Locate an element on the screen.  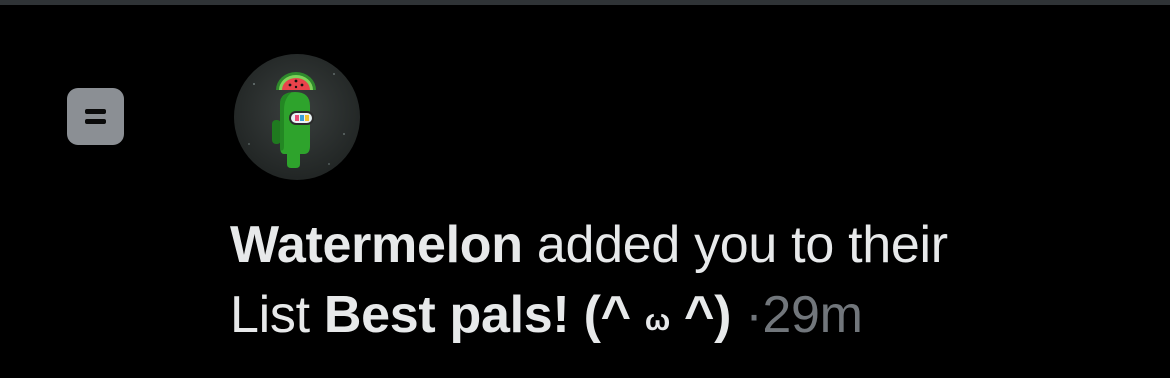
list-name-text: Best pals! is located at coordinates (446, 315).